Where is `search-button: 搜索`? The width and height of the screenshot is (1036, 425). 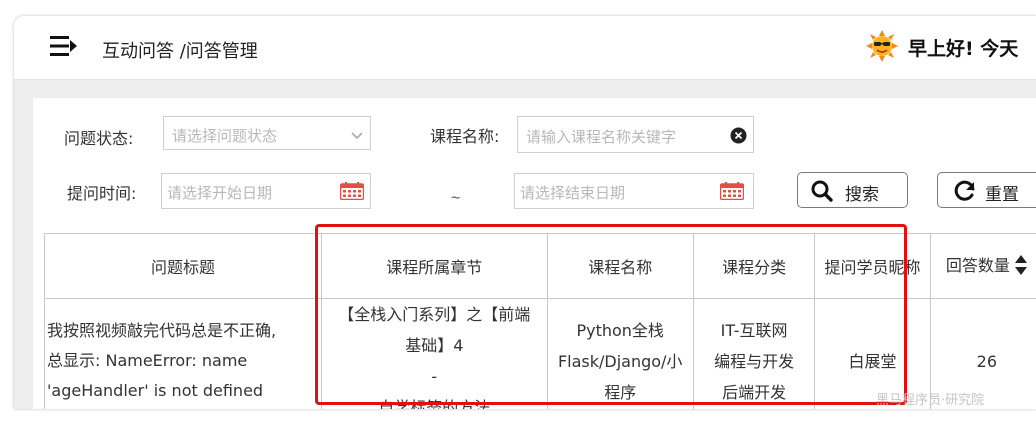 search-button: 搜索 is located at coordinates (852, 190).